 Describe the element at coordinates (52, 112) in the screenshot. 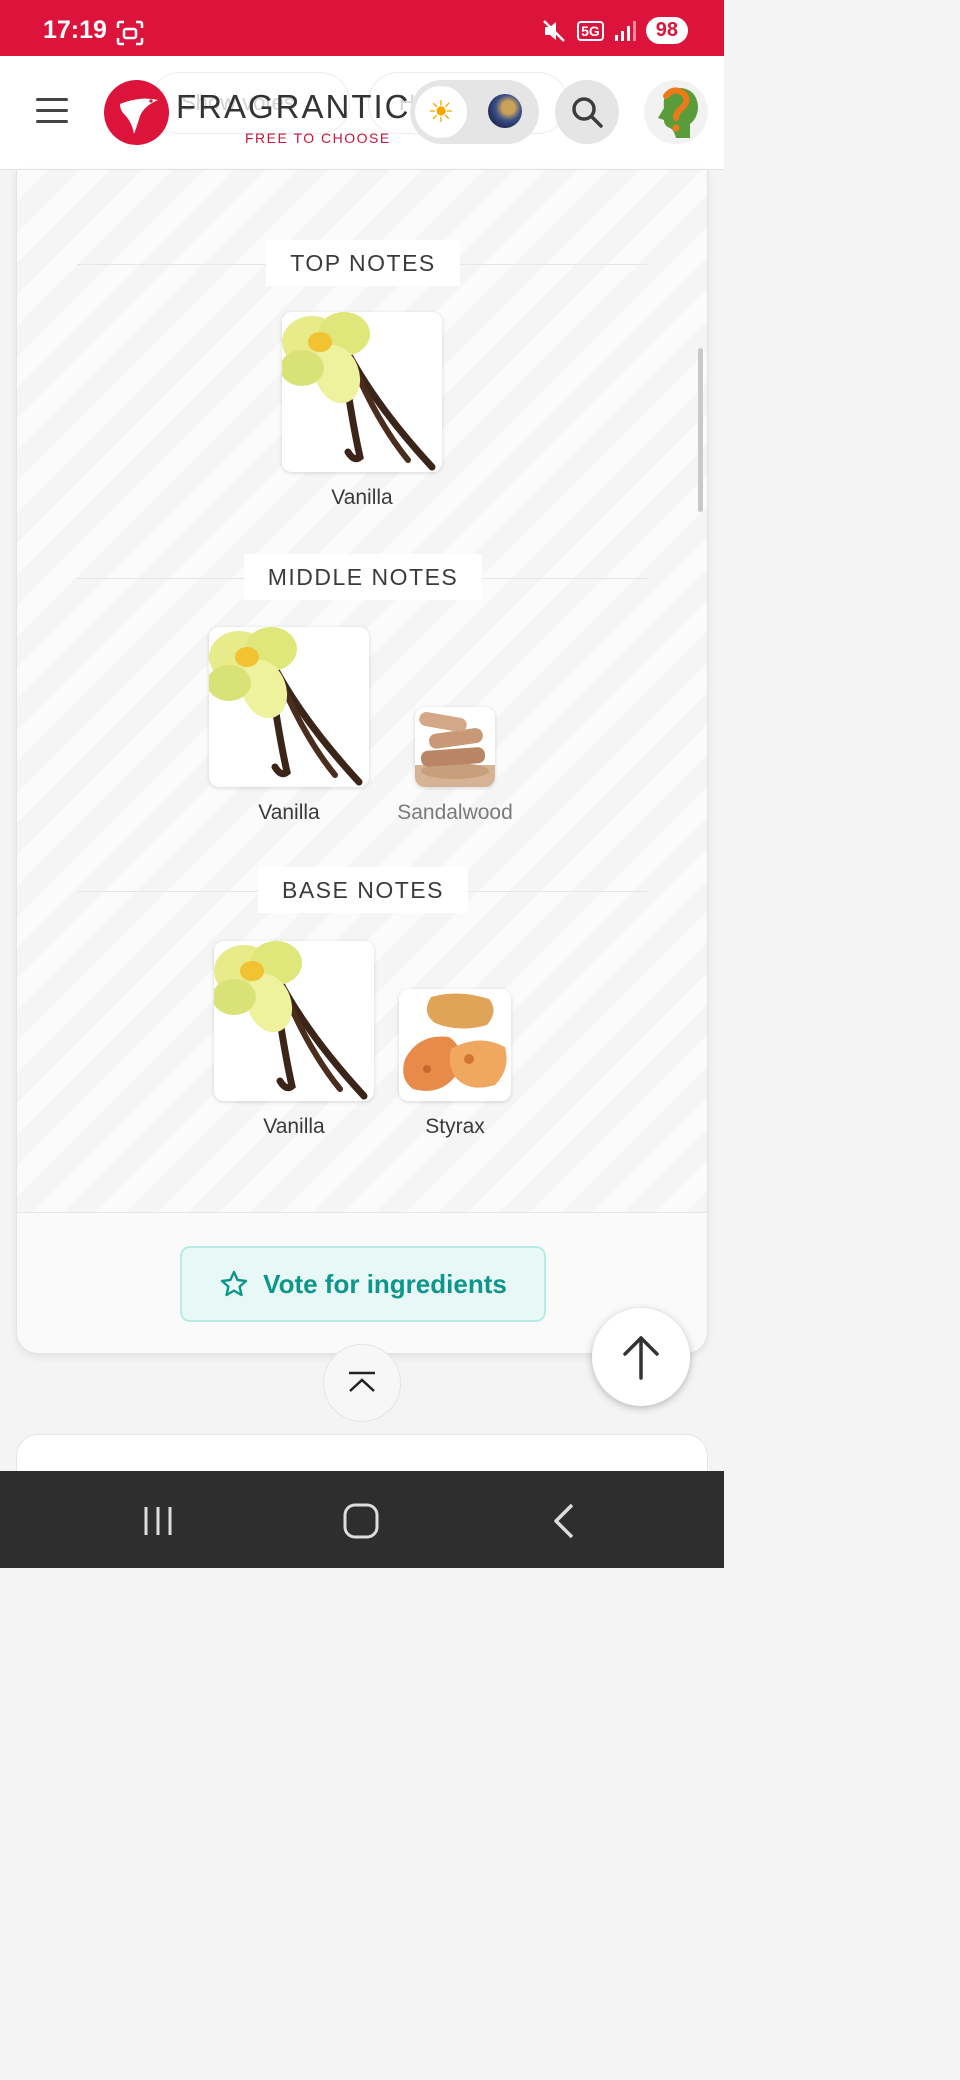

I see `menu-icon` at that location.